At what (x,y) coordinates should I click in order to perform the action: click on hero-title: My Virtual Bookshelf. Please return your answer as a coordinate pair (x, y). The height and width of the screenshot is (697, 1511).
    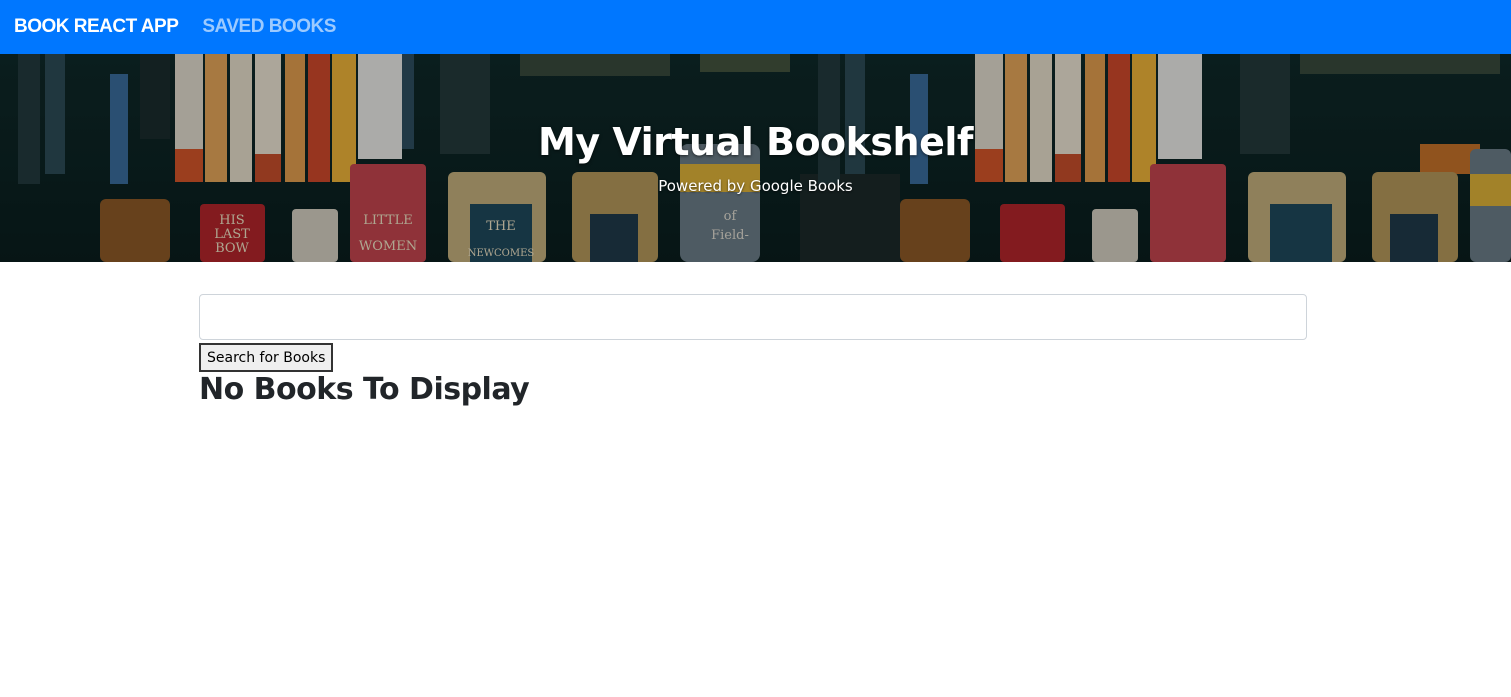
    Looking at the image, I should click on (755, 142).